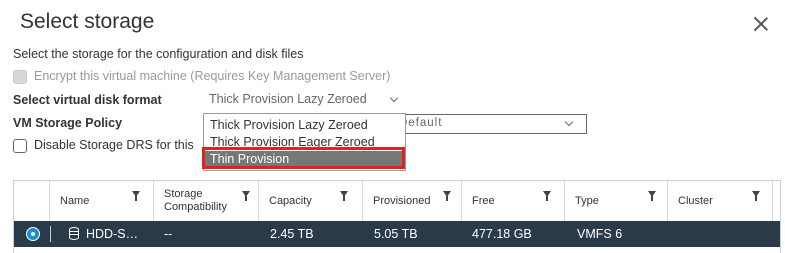 The image size is (785, 253). Describe the element at coordinates (412, 201) in the screenshot. I see `column-header-provisioned: Provisioned` at that location.